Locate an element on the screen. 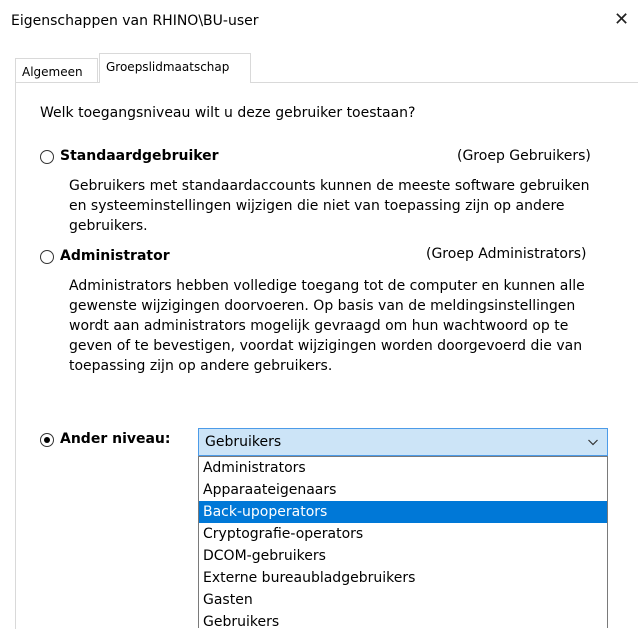 This screenshot has height=629, width=638. list-item-externe-bureaubladgebruikers: Externe bureaubladgebruikers is located at coordinates (403, 578).